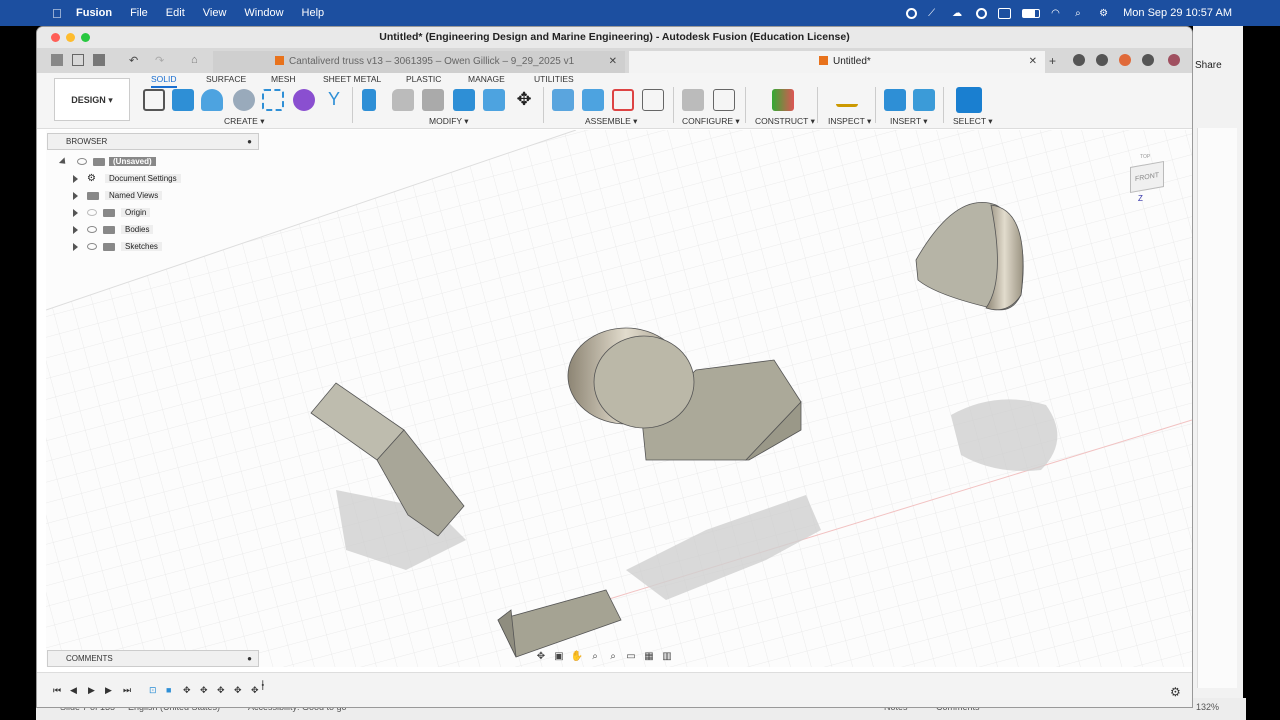  What do you see at coordinates (1145, 157) in the screenshot?
I see `viewcube-top-label: TOP` at bounding box center [1145, 157].